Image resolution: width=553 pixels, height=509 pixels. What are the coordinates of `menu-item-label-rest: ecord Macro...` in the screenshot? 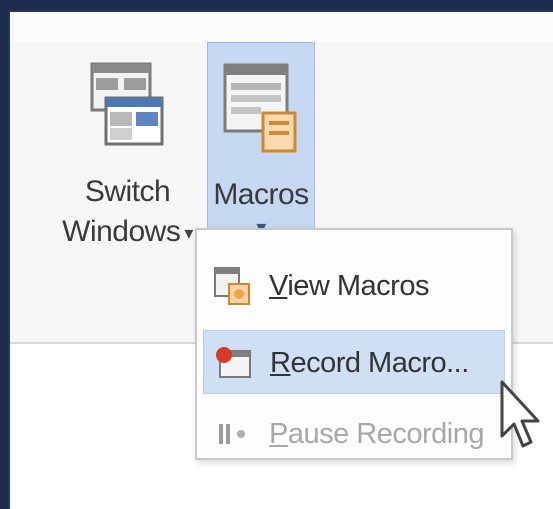 It's located at (379, 363).